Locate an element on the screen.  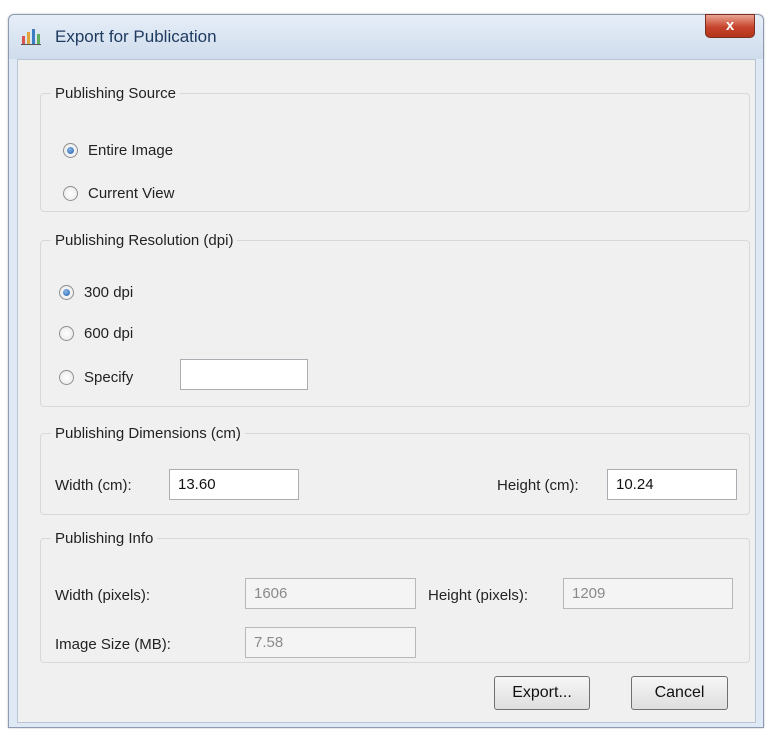
close-button: x is located at coordinates (730, 26).